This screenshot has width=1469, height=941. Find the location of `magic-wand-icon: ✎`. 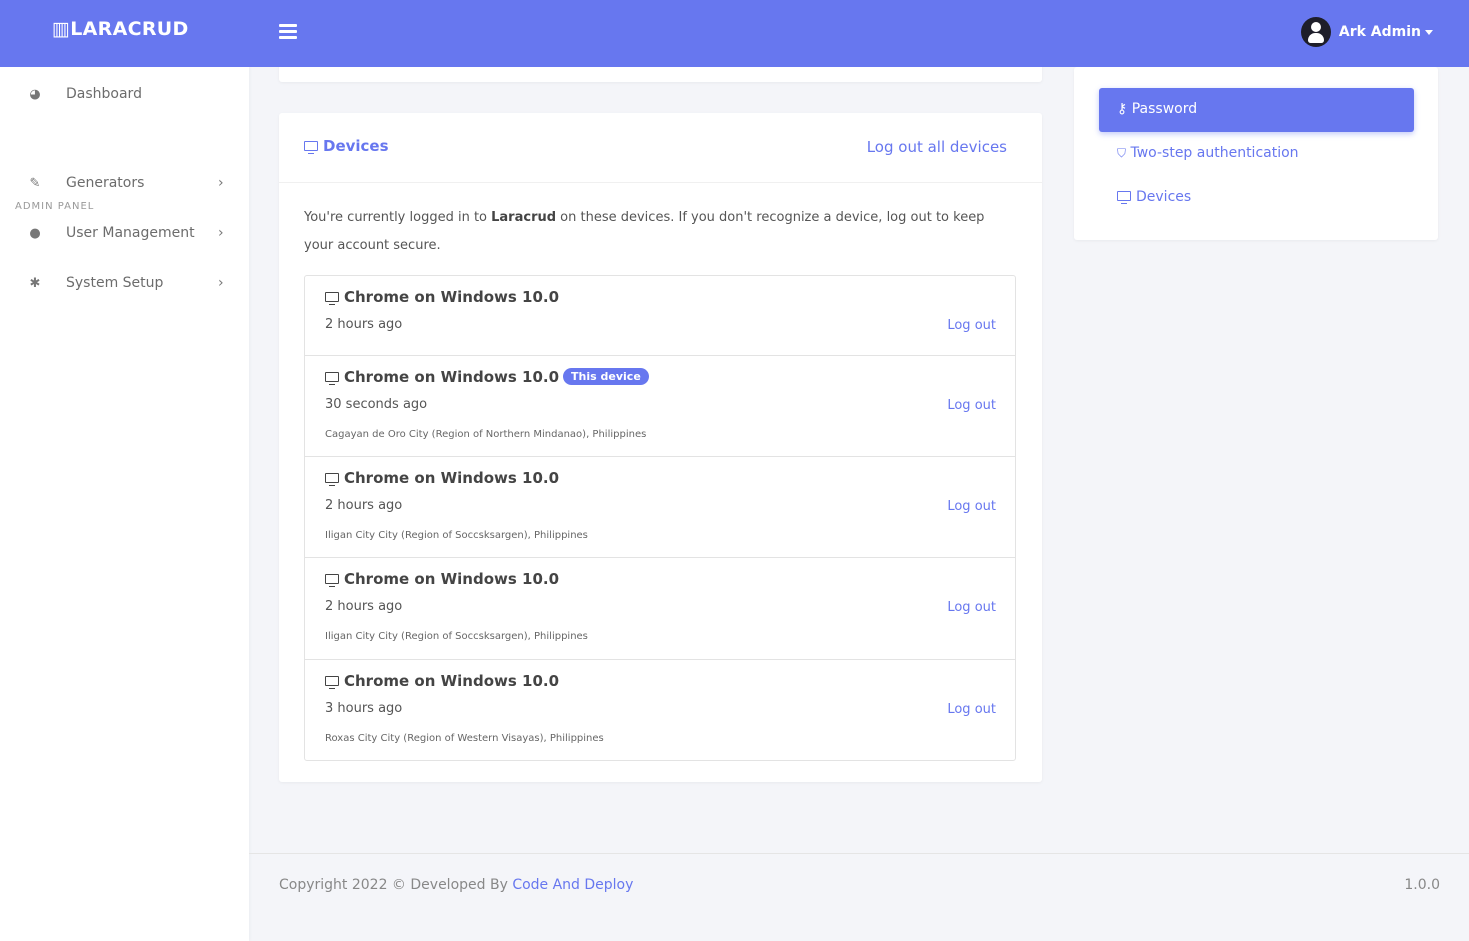

magic-wand-icon: ✎ is located at coordinates (35, 183).